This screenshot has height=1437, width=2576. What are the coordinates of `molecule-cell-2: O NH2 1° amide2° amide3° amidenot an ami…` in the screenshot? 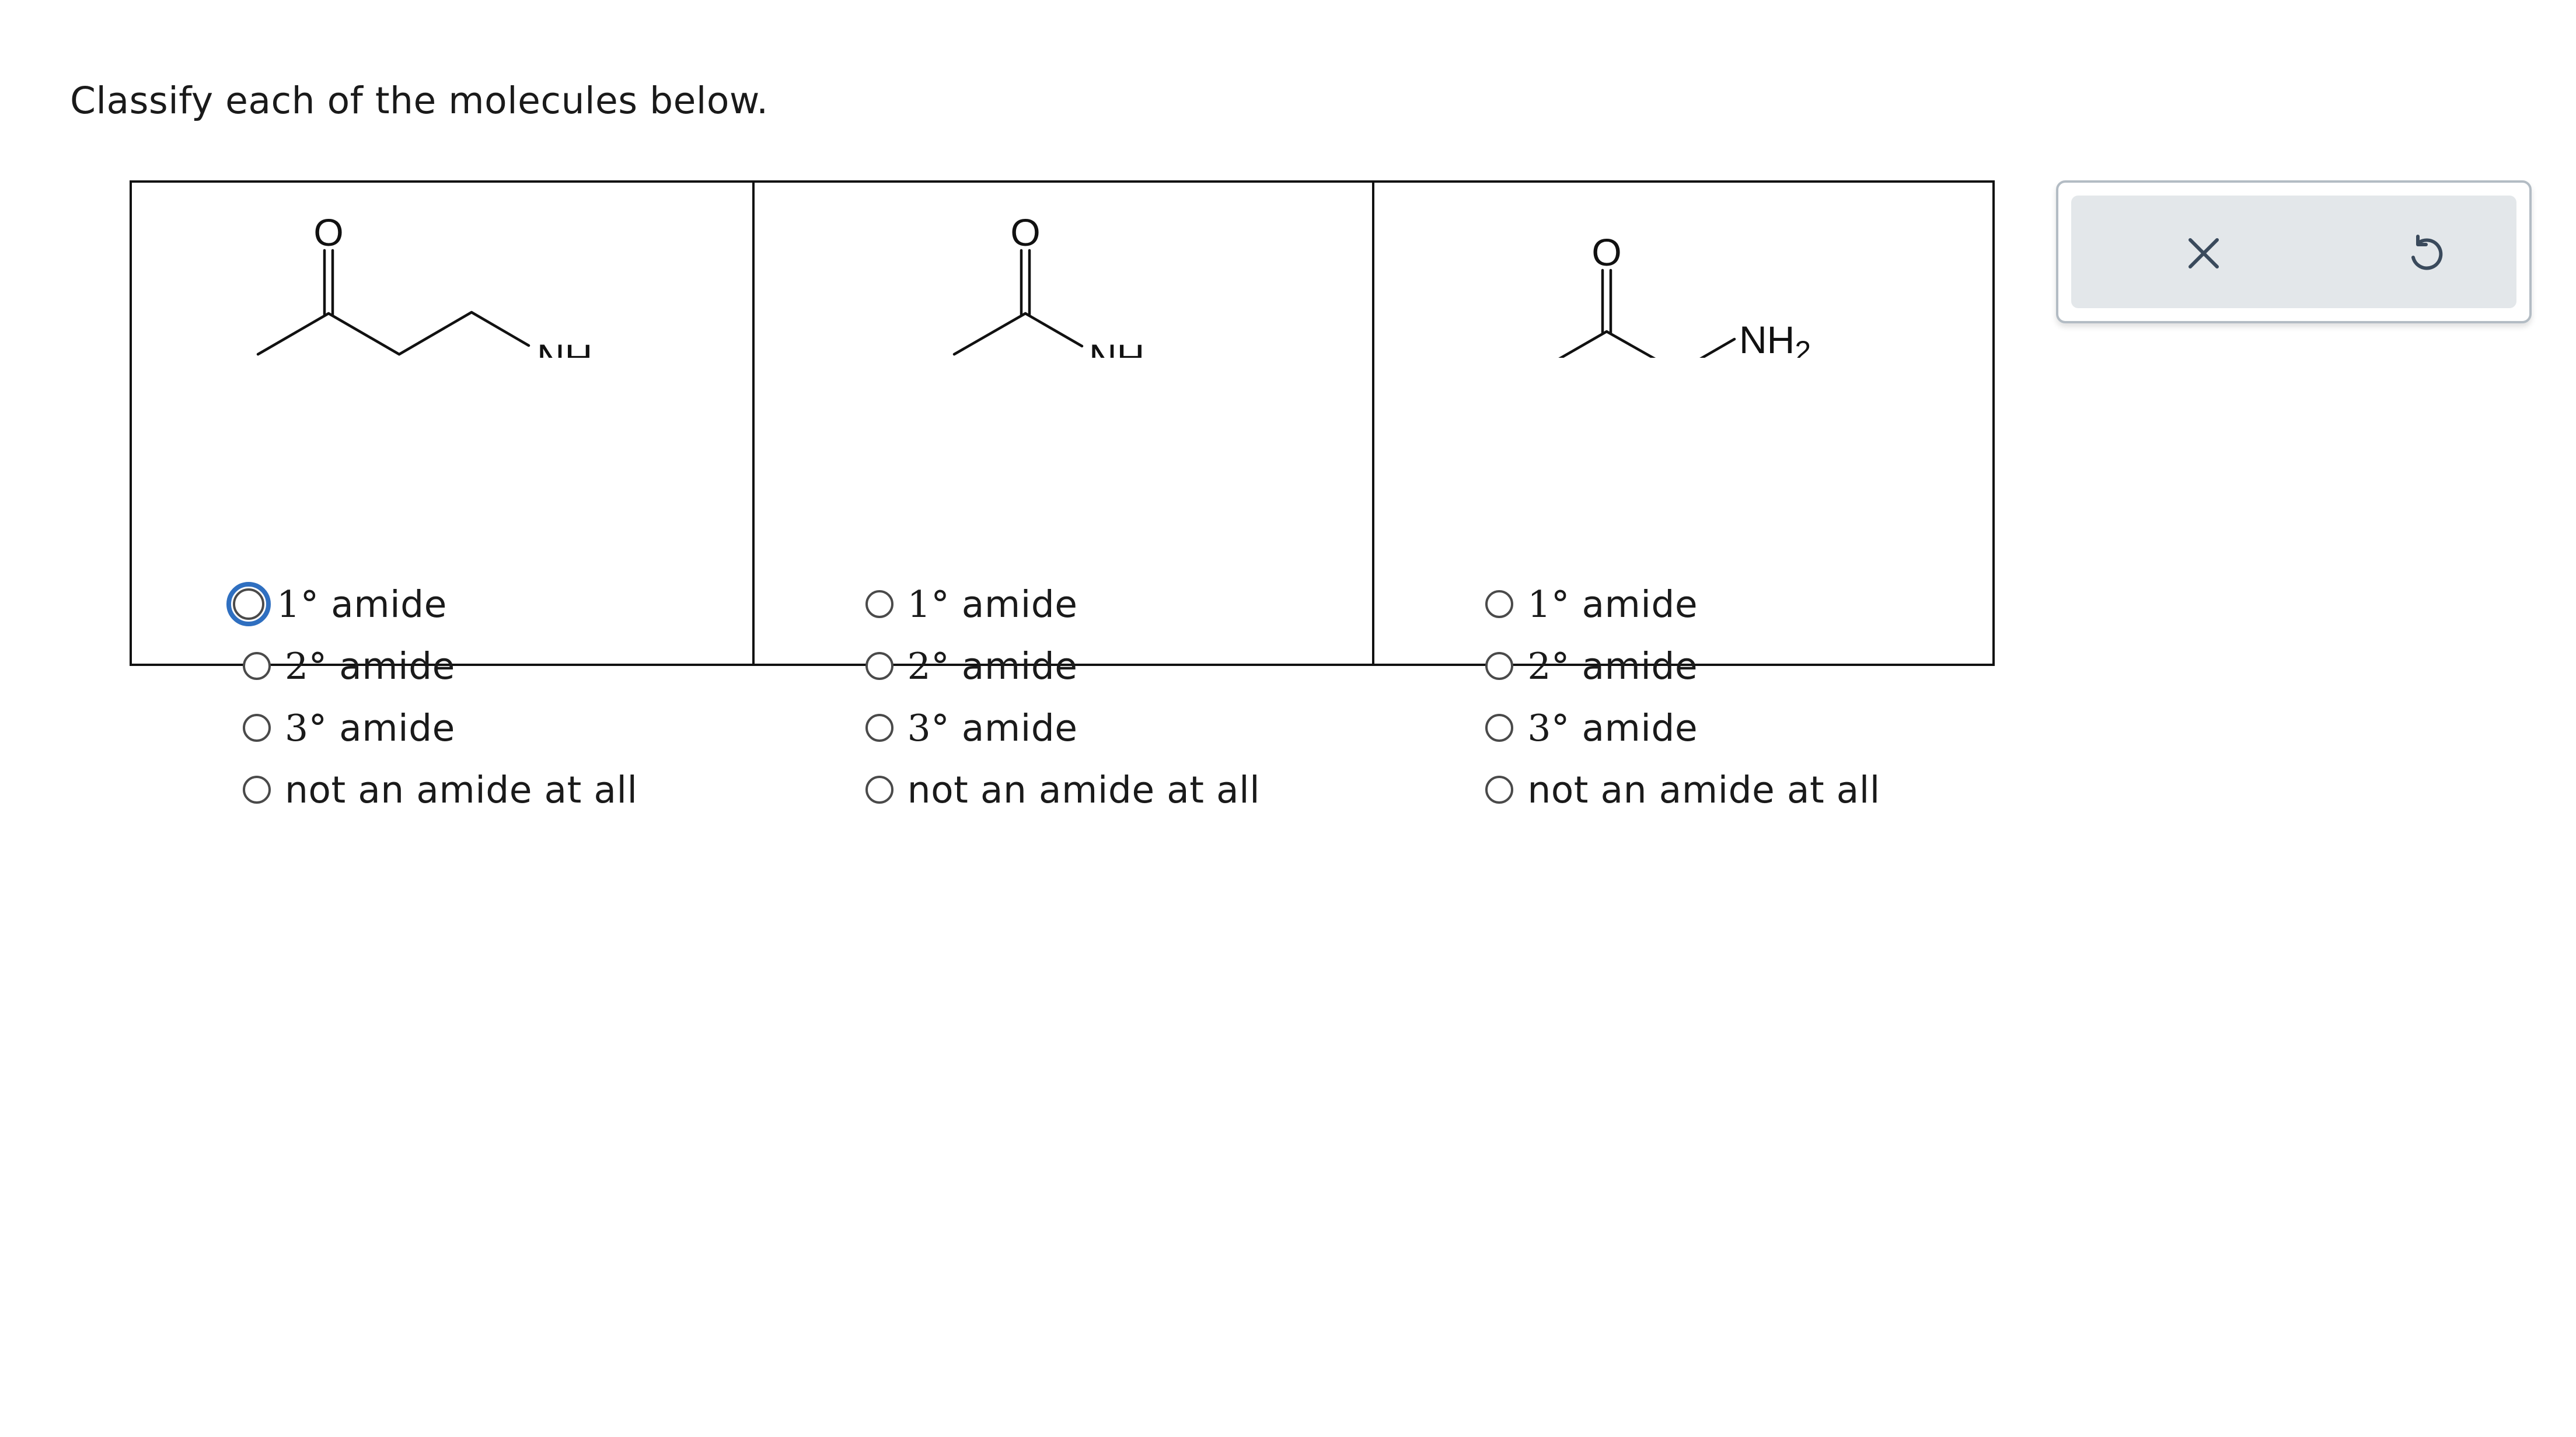 It's located at (1062, 497).